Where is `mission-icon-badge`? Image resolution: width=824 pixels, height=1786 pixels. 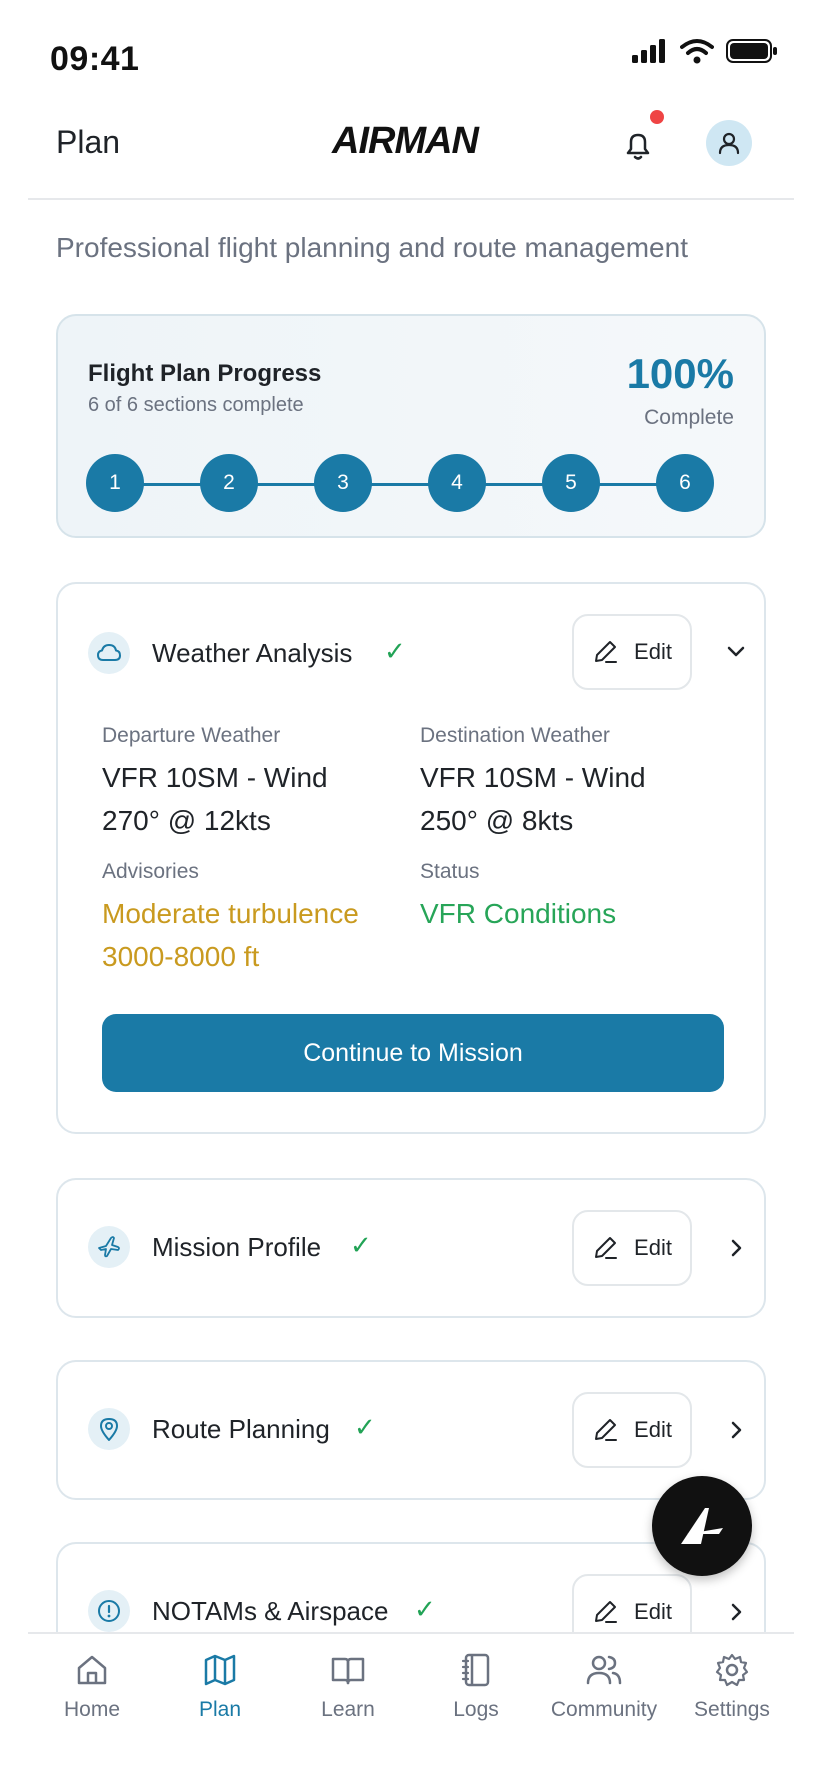
mission-icon-badge is located at coordinates (109, 1247).